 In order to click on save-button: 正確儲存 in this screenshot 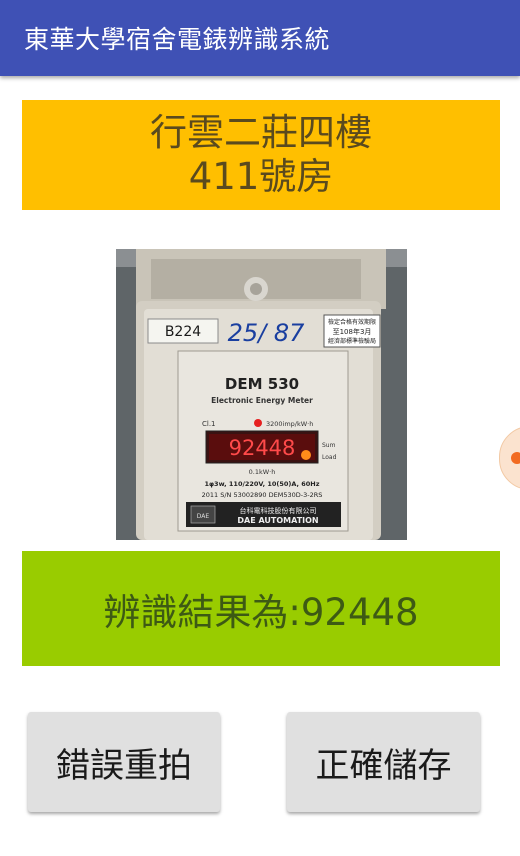, I will do `click(383, 762)`.